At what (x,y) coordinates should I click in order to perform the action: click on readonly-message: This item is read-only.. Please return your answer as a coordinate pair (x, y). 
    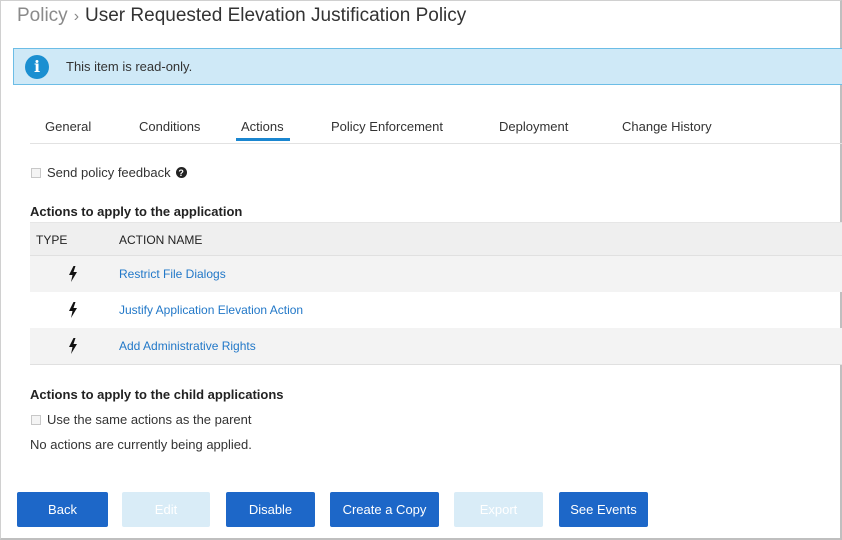
    Looking at the image, I should click on (129, 66).